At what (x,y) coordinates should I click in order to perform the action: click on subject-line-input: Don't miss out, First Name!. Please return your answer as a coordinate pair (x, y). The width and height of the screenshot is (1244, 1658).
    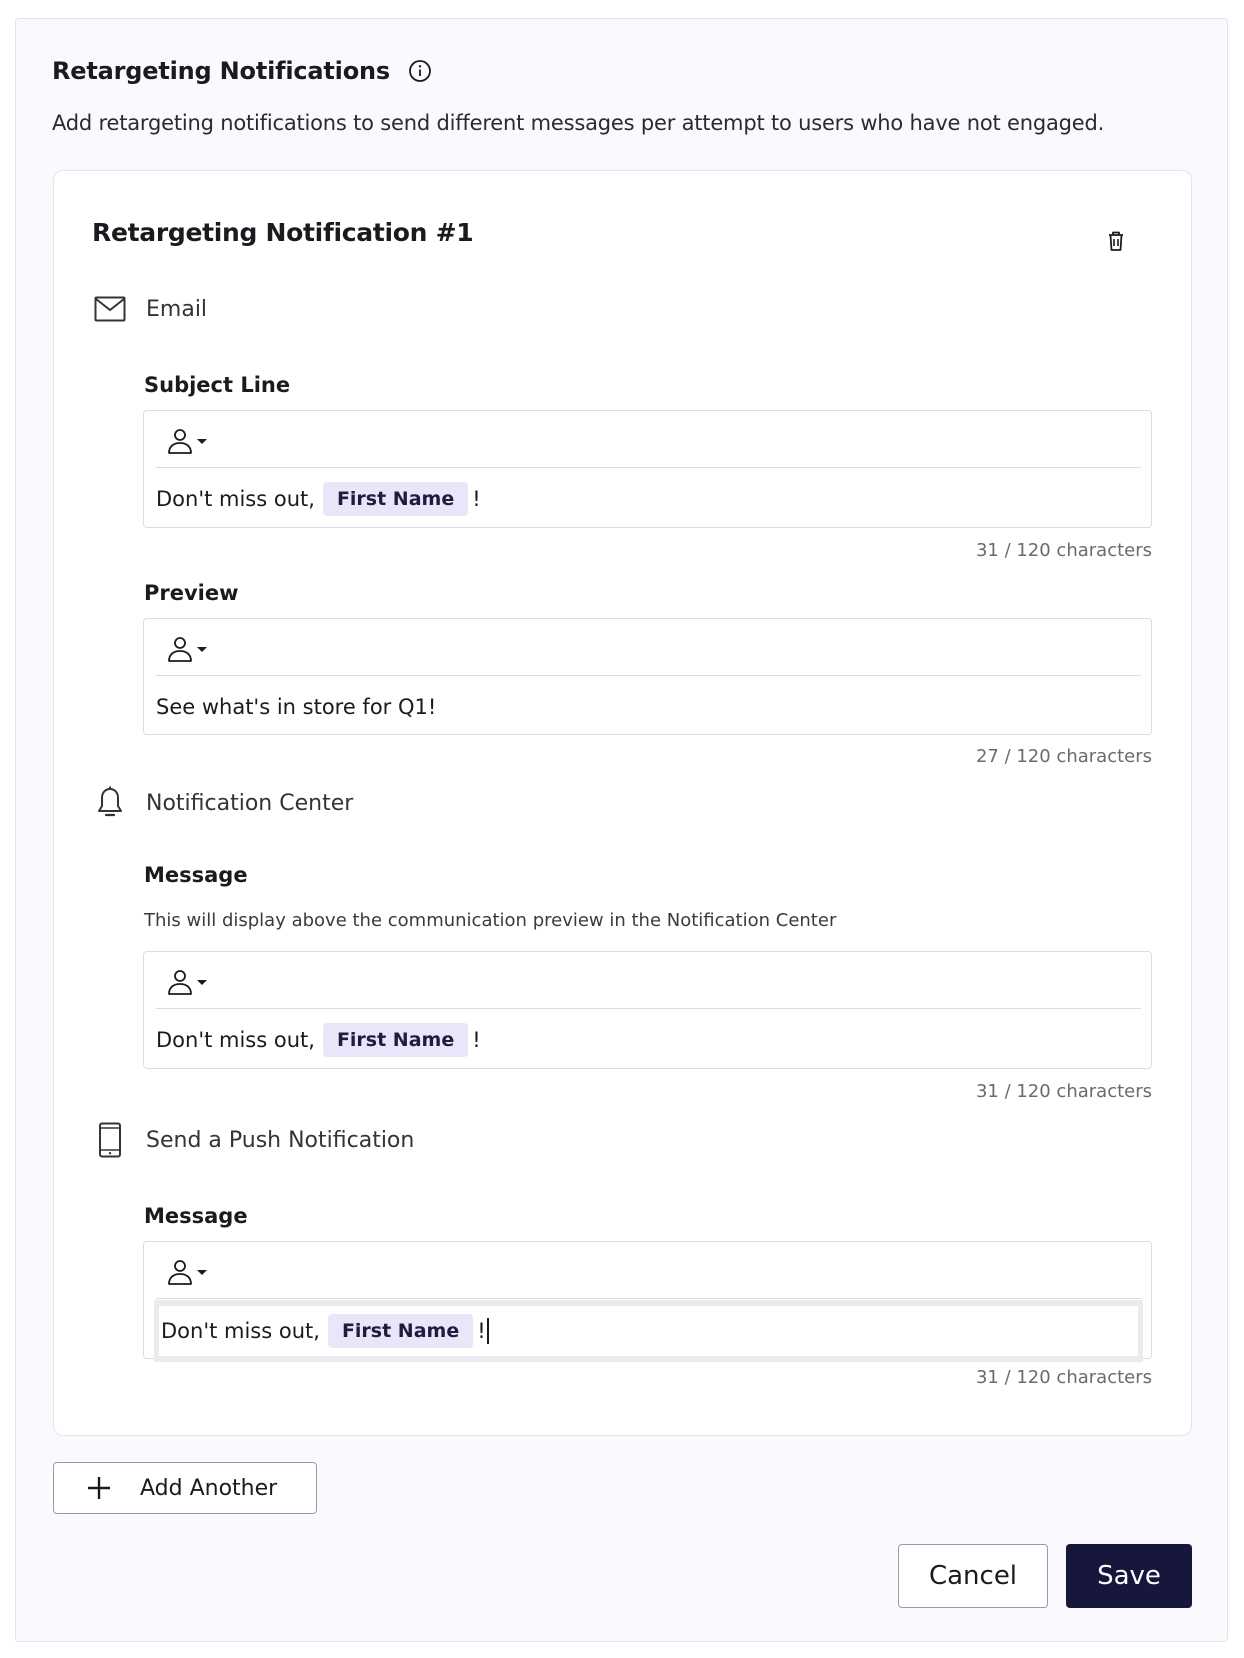
    Looking at the image, I should click on (648, 499).